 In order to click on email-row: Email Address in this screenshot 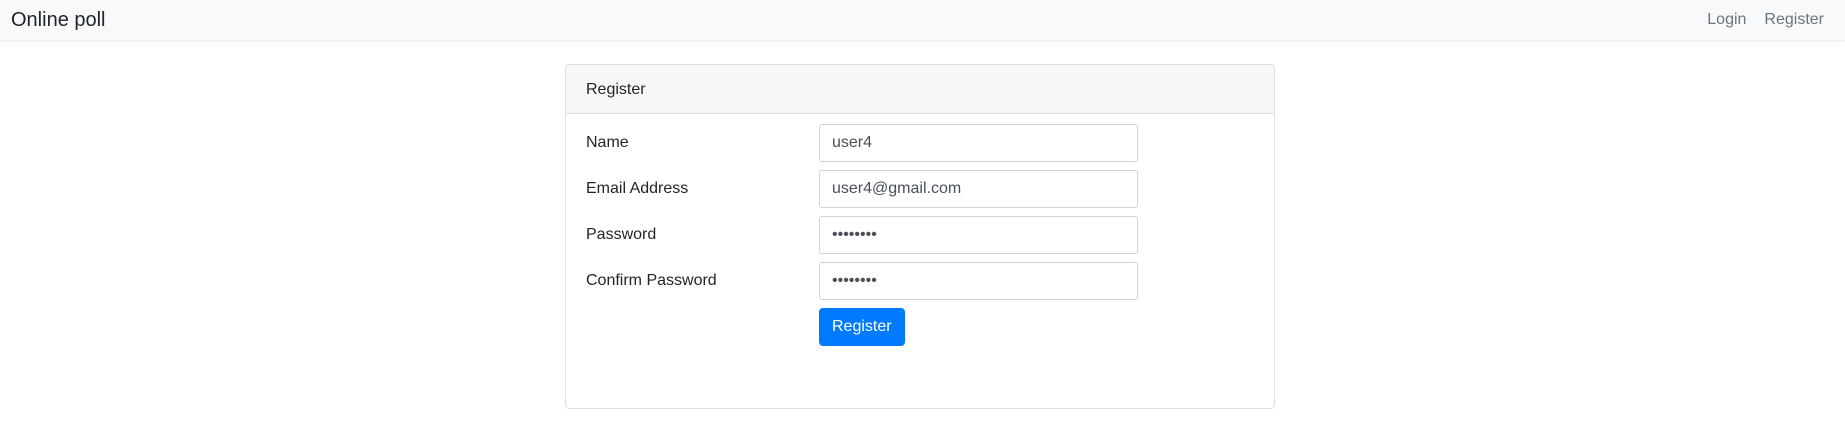, I will do `click(920, 189)`.